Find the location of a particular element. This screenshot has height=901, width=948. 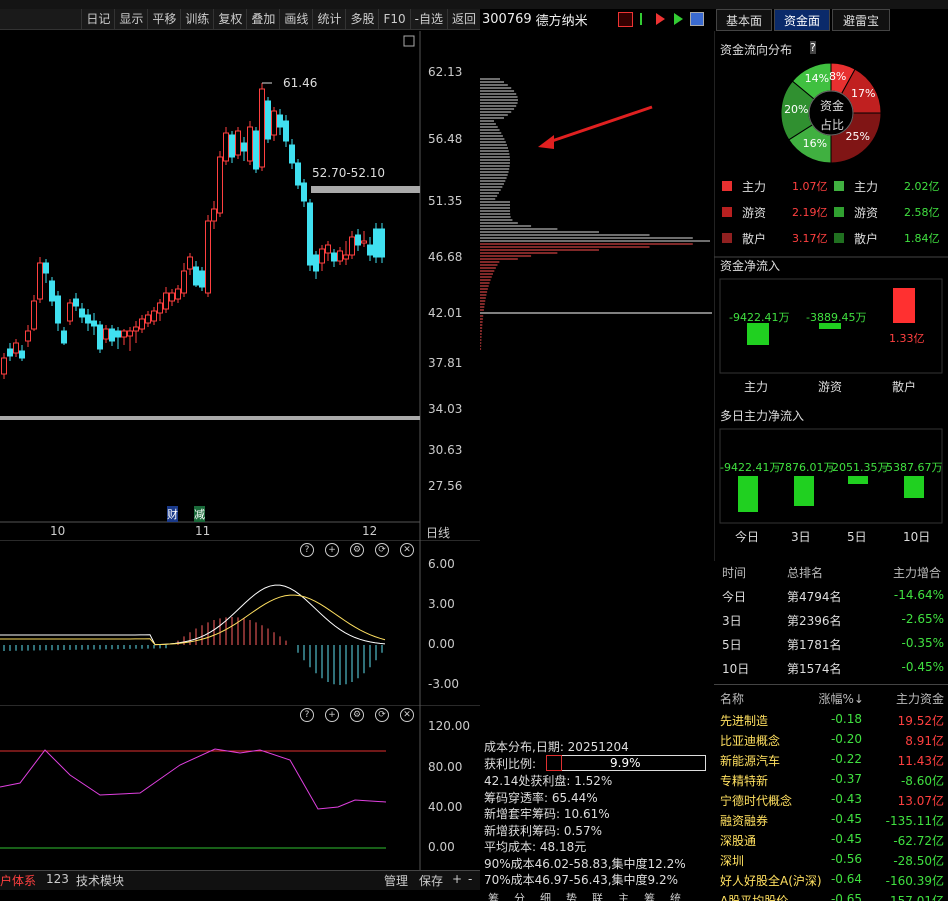

toolbar-btn-6: 画线 is located at coordinates (295, 19).